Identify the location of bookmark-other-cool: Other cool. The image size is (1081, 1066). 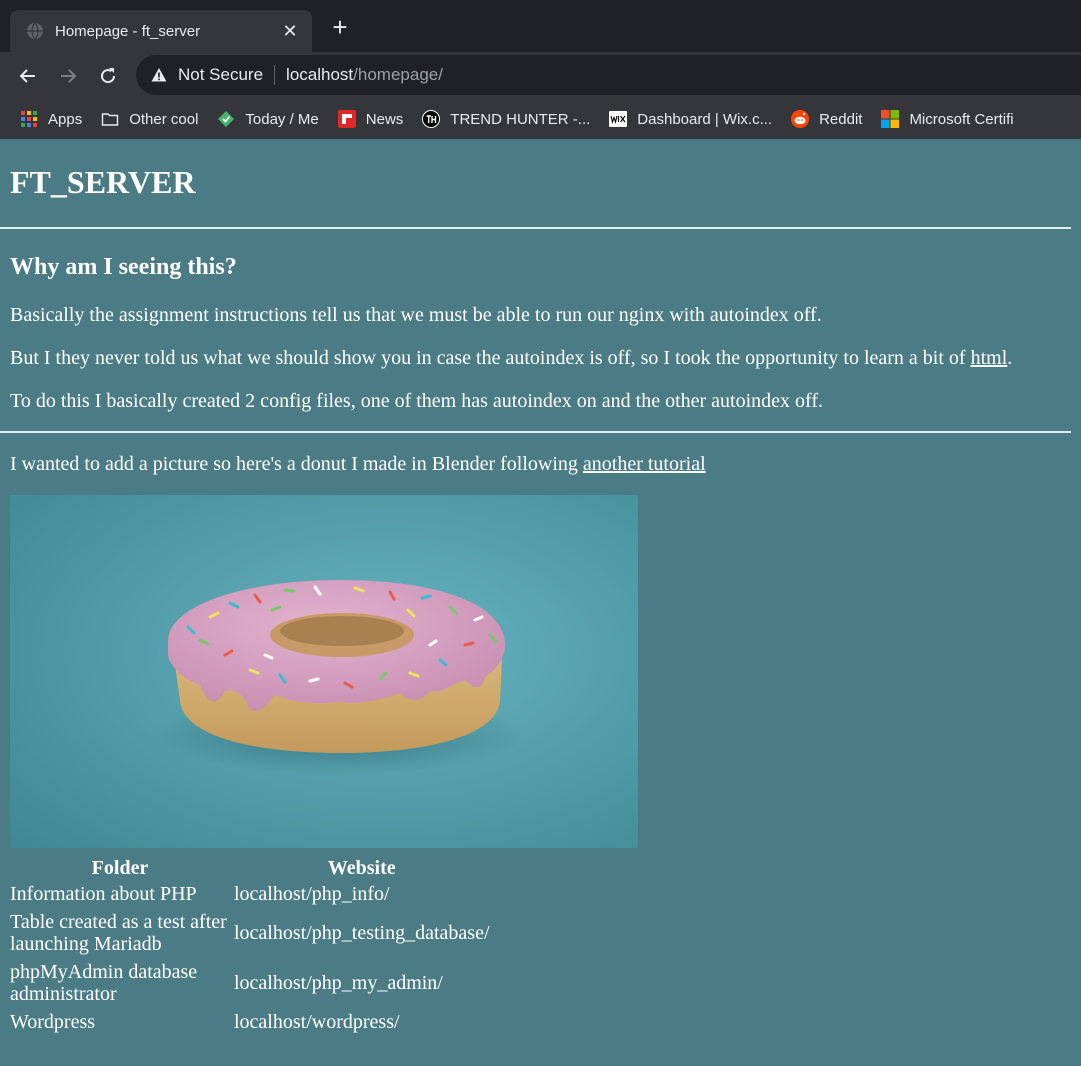
(149, 119).